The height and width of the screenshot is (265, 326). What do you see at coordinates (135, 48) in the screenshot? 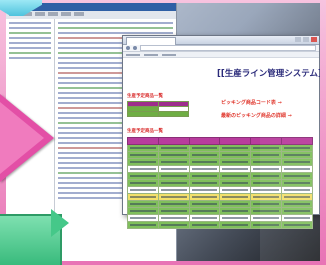
I see `forward-icon` at bounding box center [135, 48].